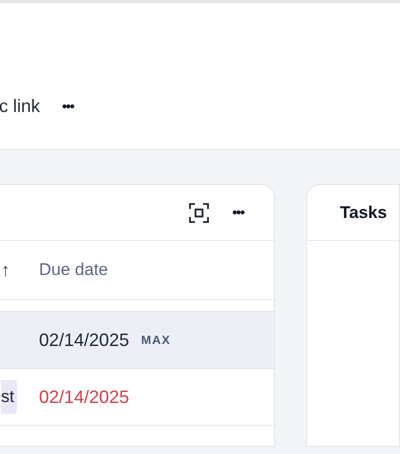 The image size is (400, 454). Describe the element at coordinates (73, 270) in the screenshot. I see `column-header: Due date` at that location.